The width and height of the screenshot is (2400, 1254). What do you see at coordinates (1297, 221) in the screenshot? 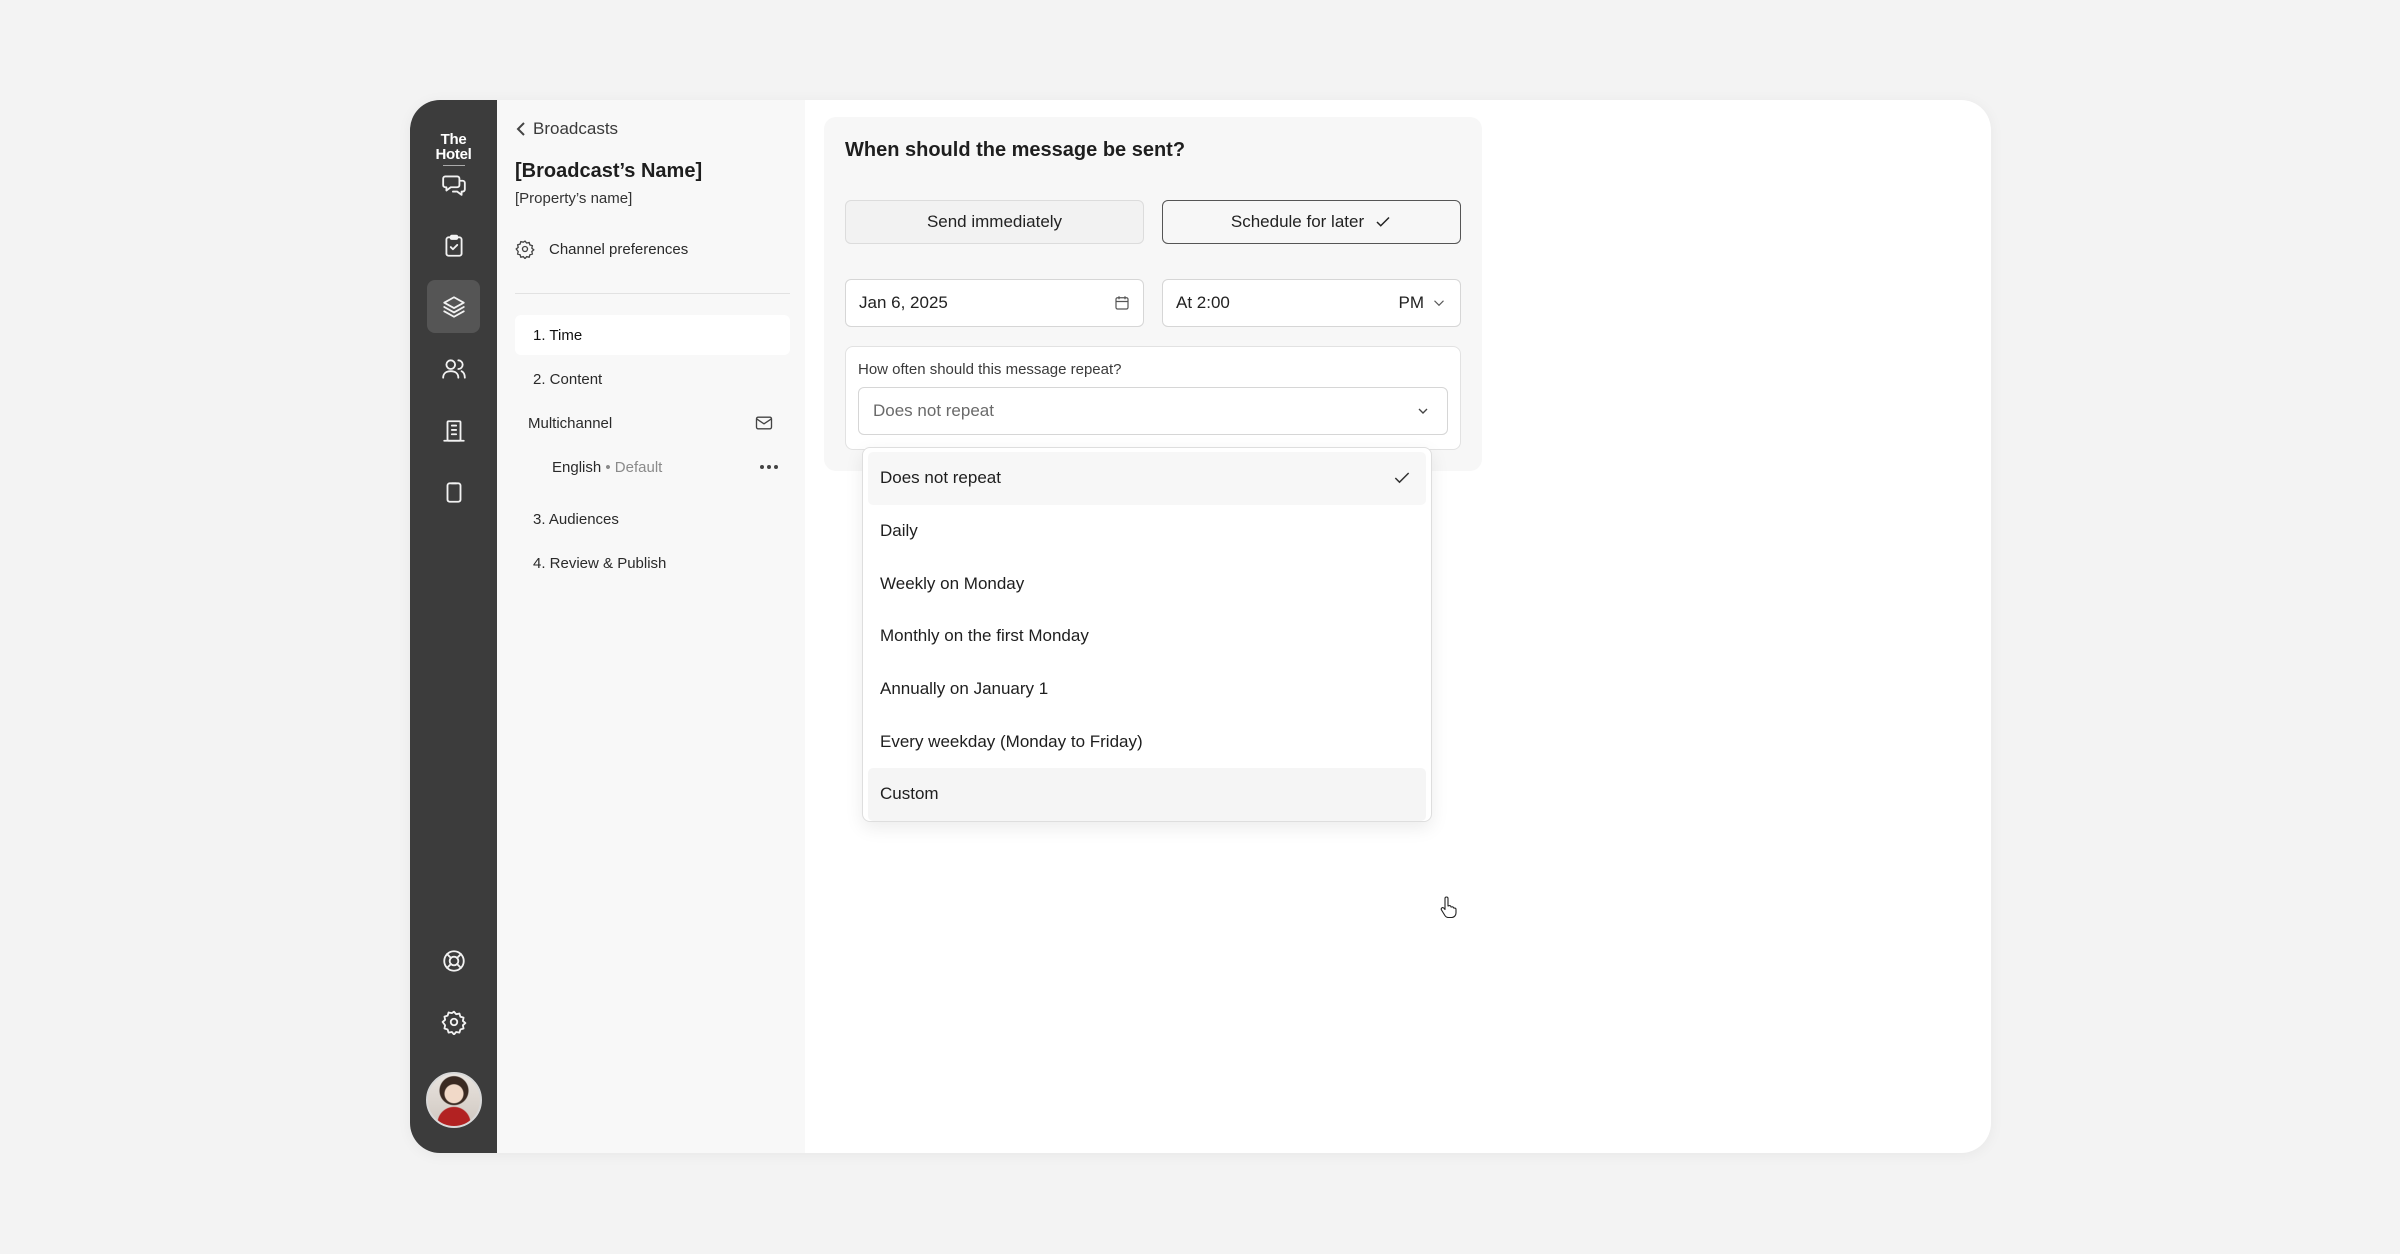
I see `schedule-later-label: Schedule for later` at bounding box center [1297, 221].